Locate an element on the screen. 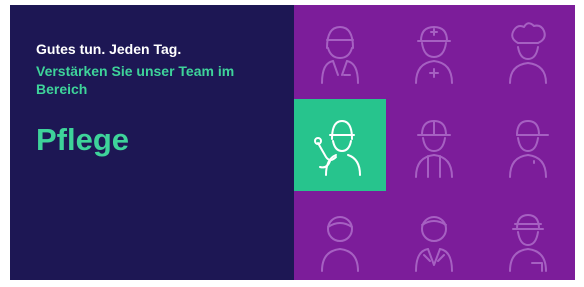 The width and height of the screenshot is (584, 287). doctor-icon is located at coordinates (340, 51).